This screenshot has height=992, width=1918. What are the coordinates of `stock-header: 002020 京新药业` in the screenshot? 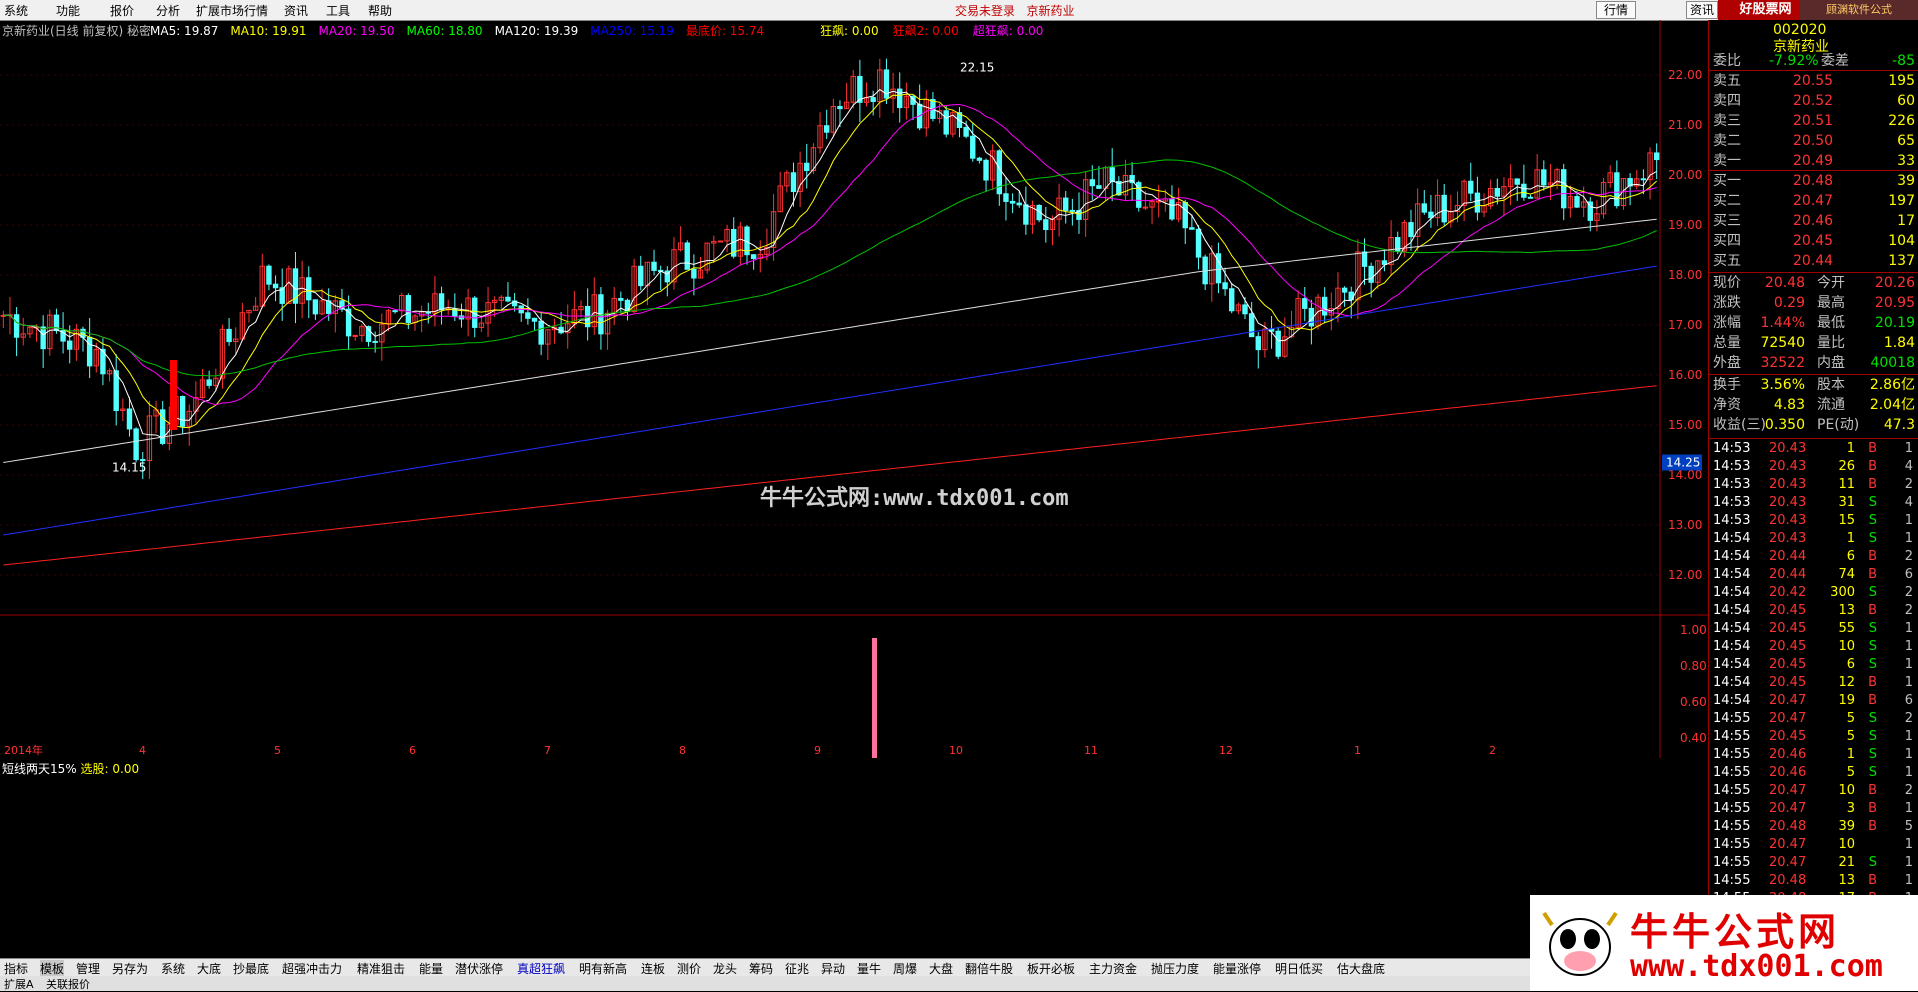 It's located at (1814, 39).